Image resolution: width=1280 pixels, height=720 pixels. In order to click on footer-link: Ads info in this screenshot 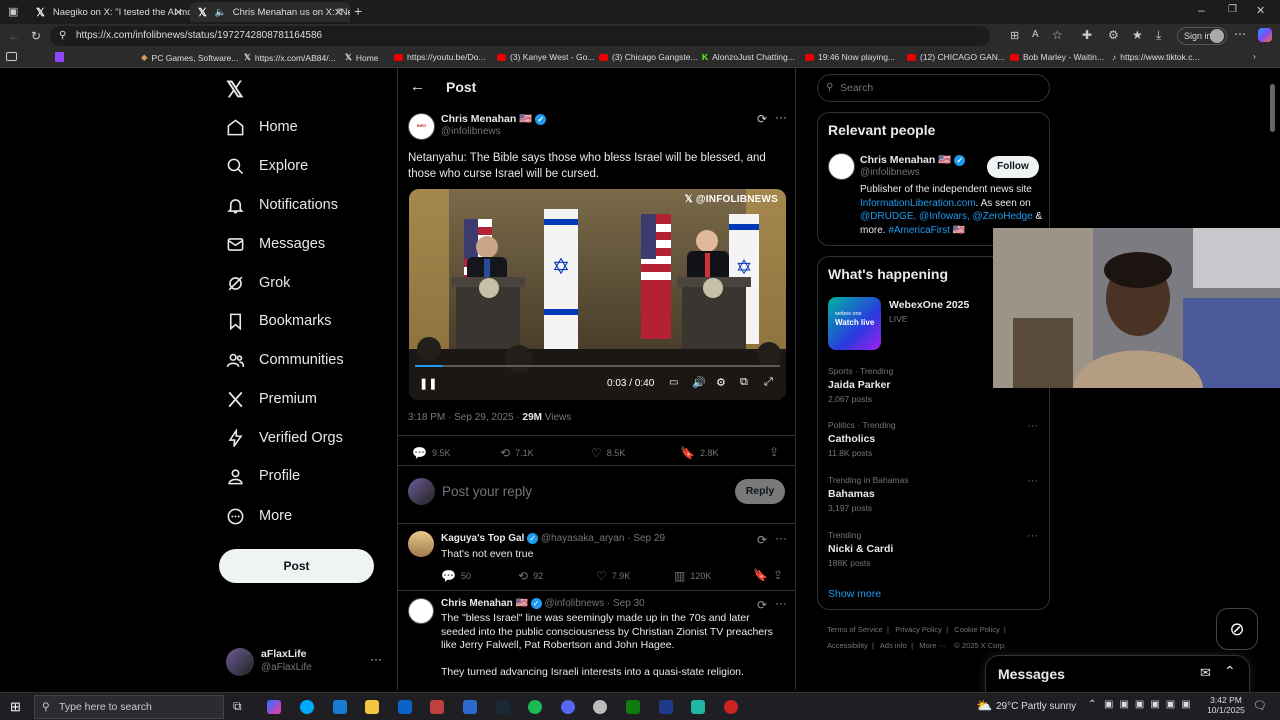, I will do `click(893, 645)`.